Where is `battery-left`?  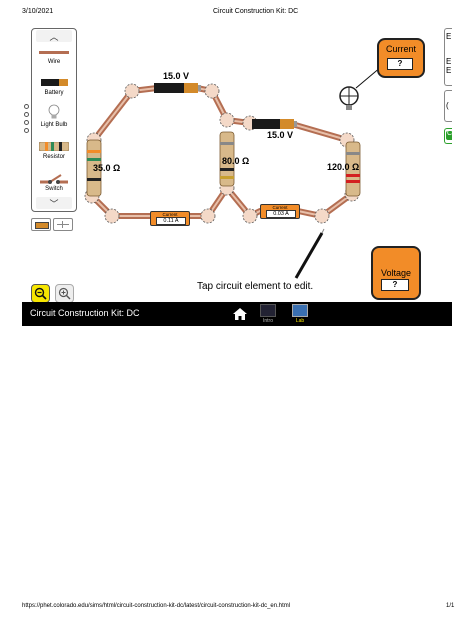 battery-left is located at coordinates (177, 88).